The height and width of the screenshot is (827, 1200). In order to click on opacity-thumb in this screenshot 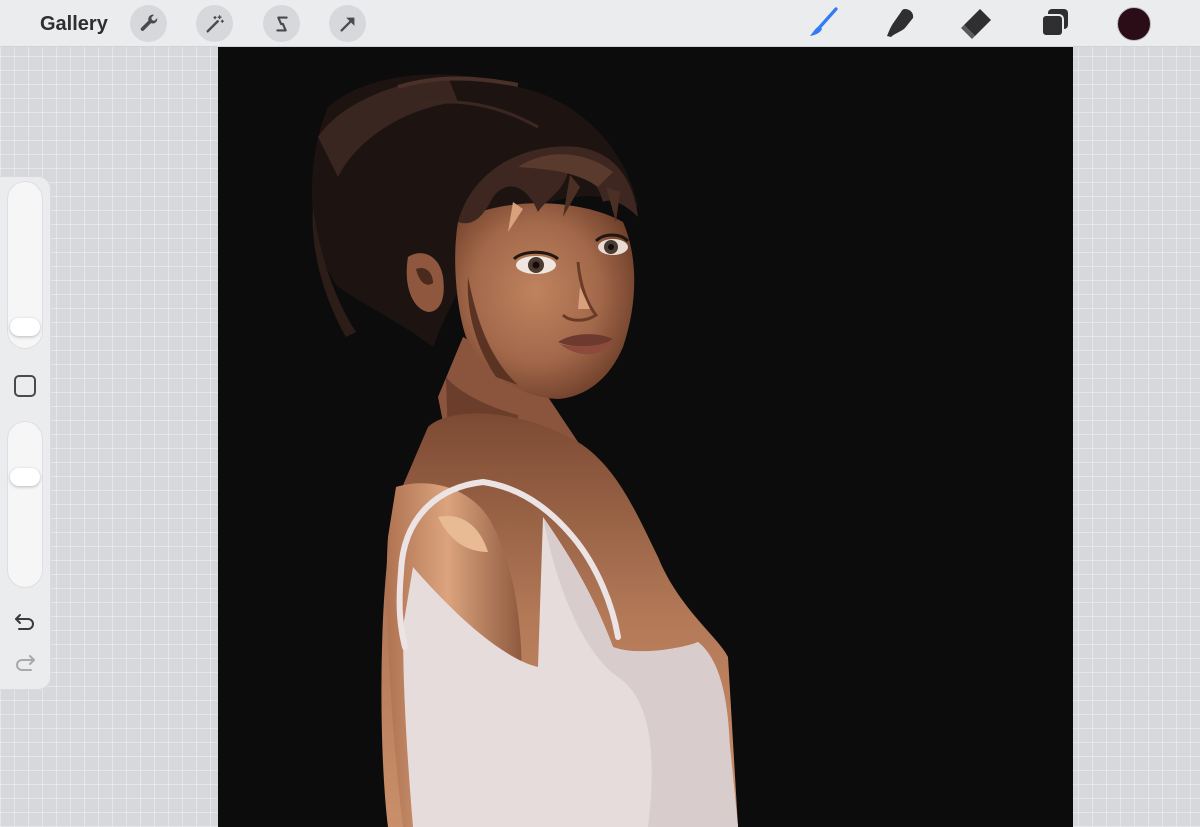, I will do `click(25, 476)`.